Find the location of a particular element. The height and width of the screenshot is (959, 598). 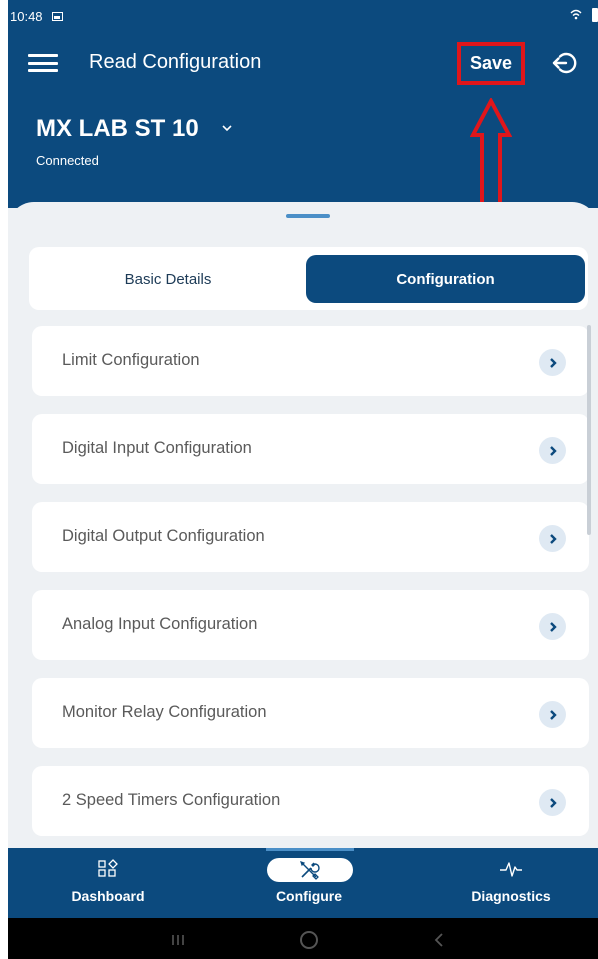

scrollbar is located at coordinates (589, 430).